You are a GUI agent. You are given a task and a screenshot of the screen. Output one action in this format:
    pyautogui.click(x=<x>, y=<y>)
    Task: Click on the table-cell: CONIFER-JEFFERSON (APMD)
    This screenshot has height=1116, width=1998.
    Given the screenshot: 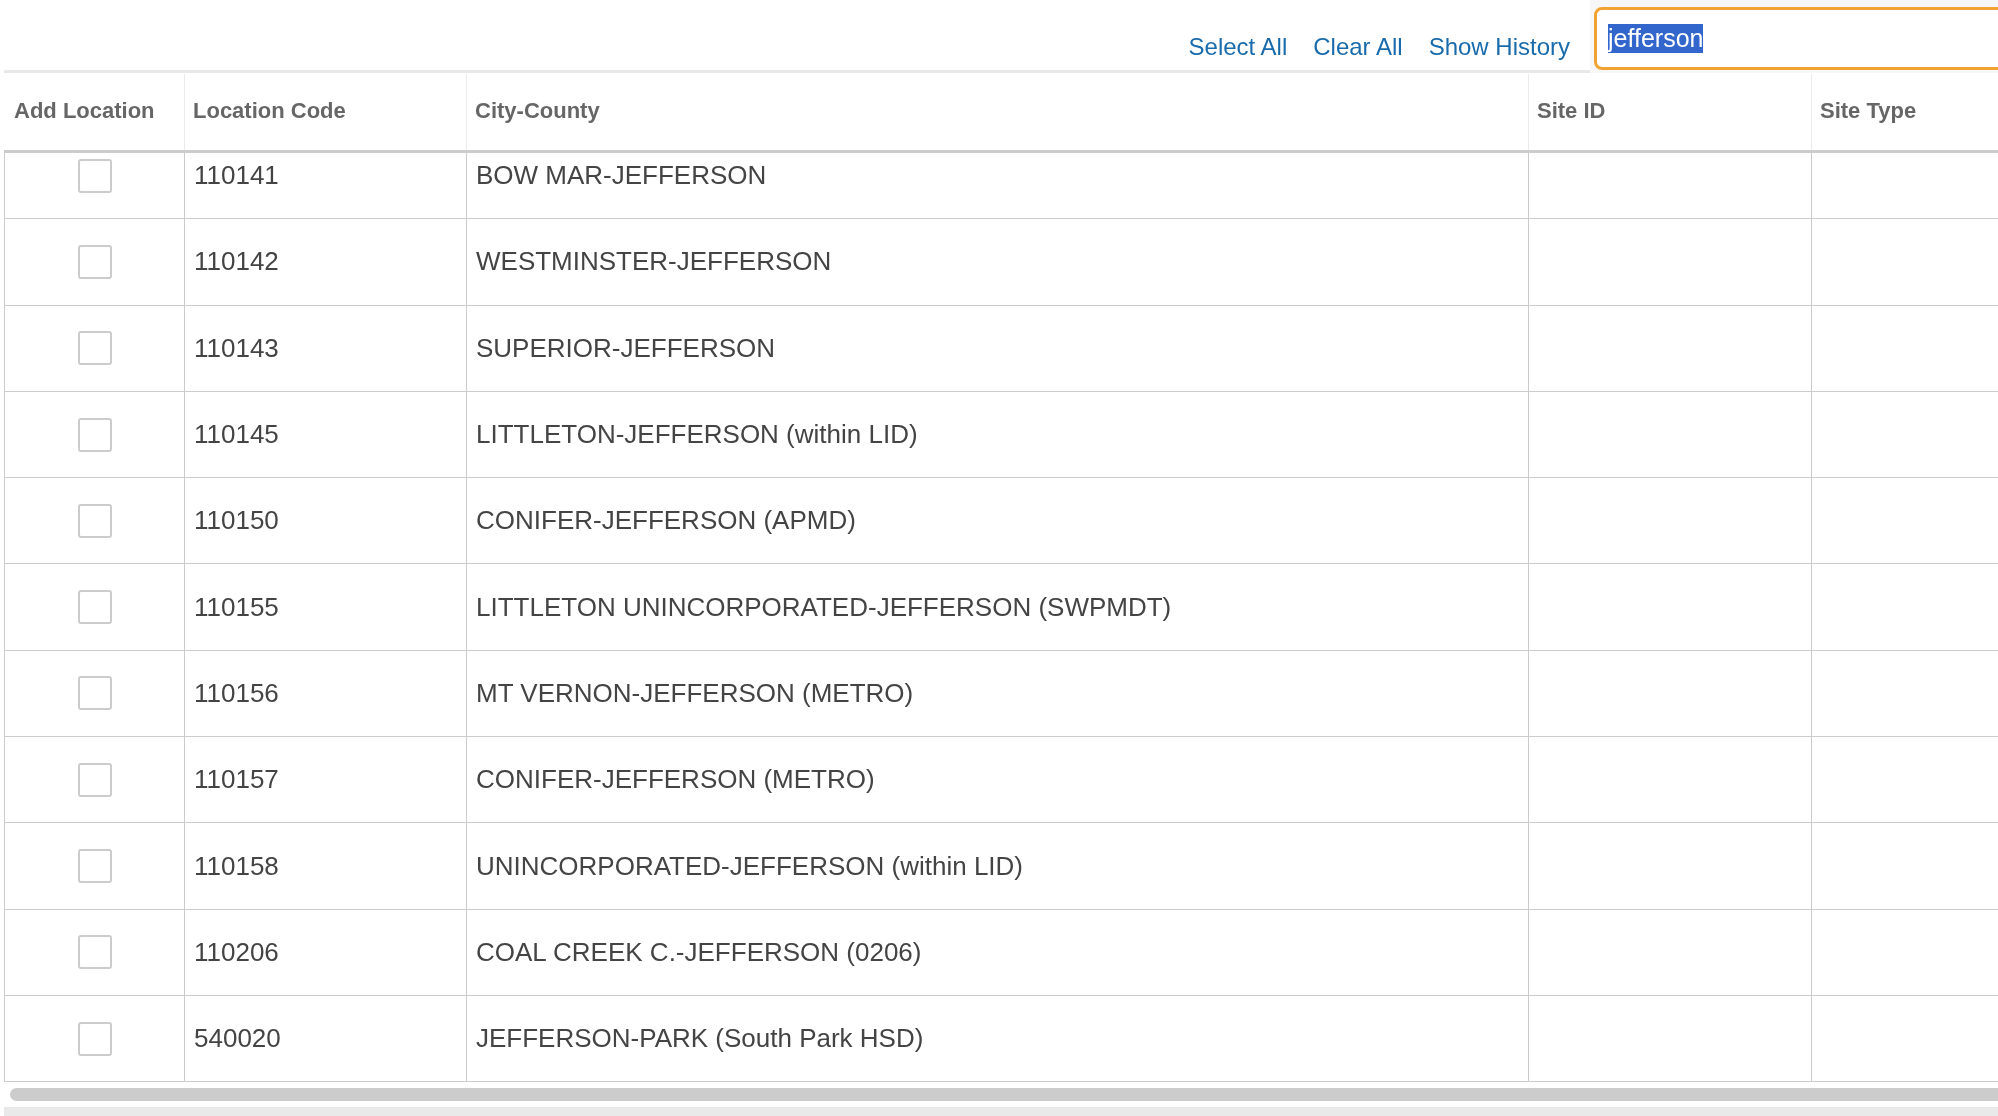 What is the action you would take?
    pyautogui.click(x=666, y=521)
    